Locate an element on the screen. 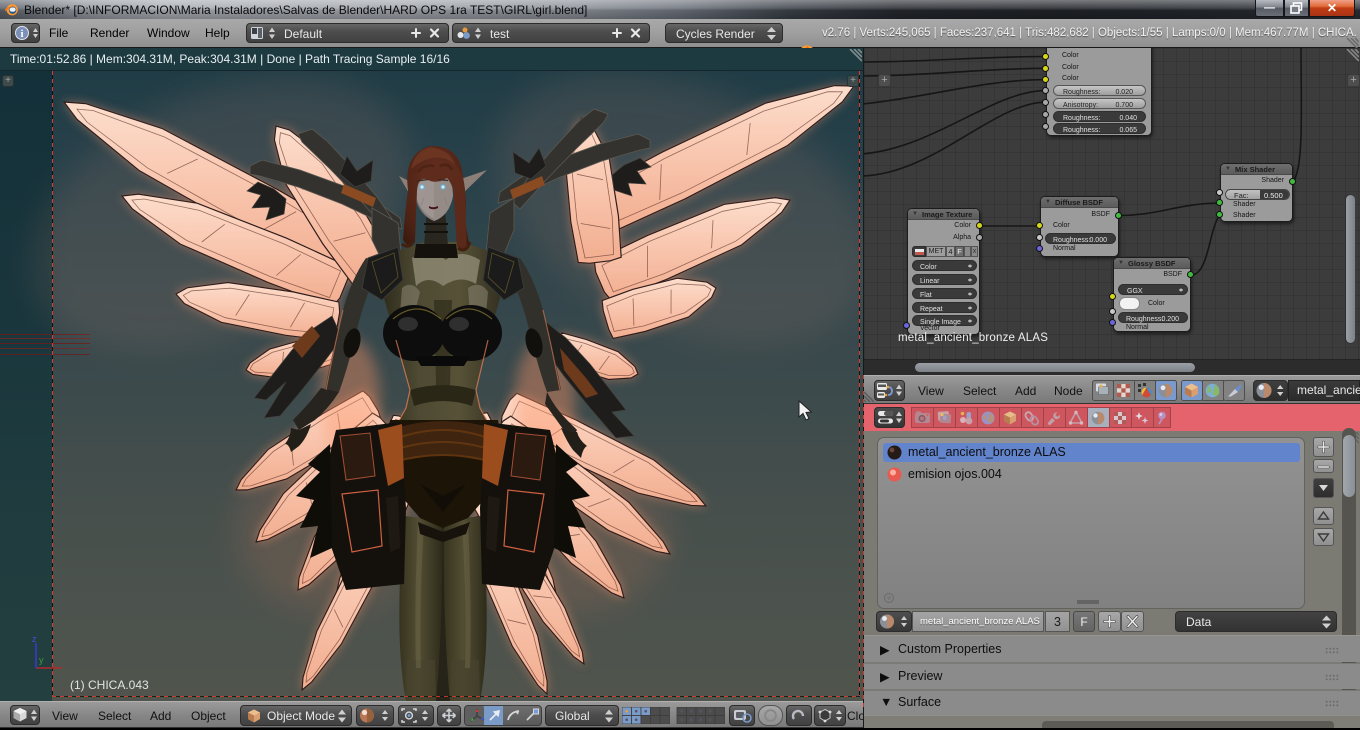  svg-text: y is located at coordinates (41, 660).